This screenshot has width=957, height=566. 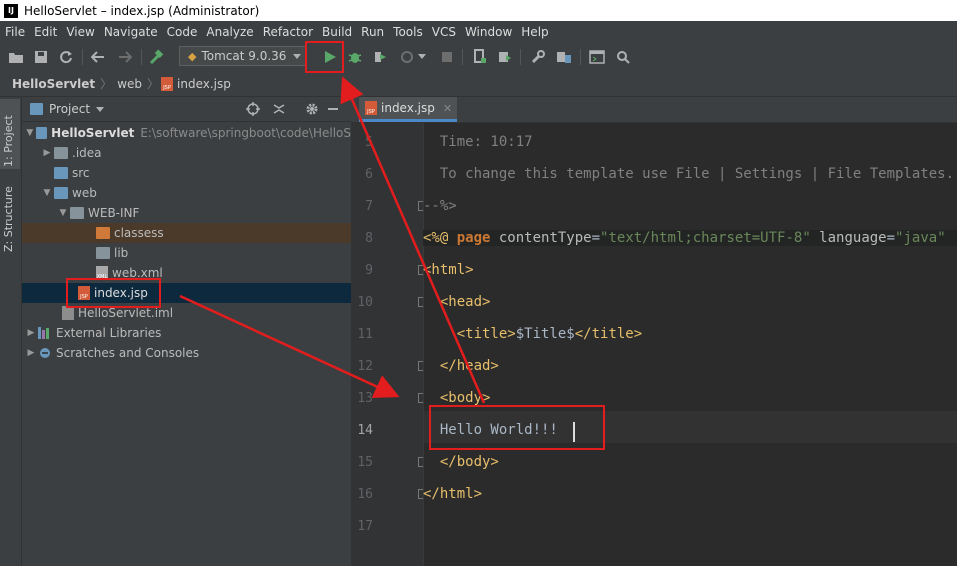 I want to click on tree-item-external-libraries: ▶ External Libraries, so click(x=186, y=333).